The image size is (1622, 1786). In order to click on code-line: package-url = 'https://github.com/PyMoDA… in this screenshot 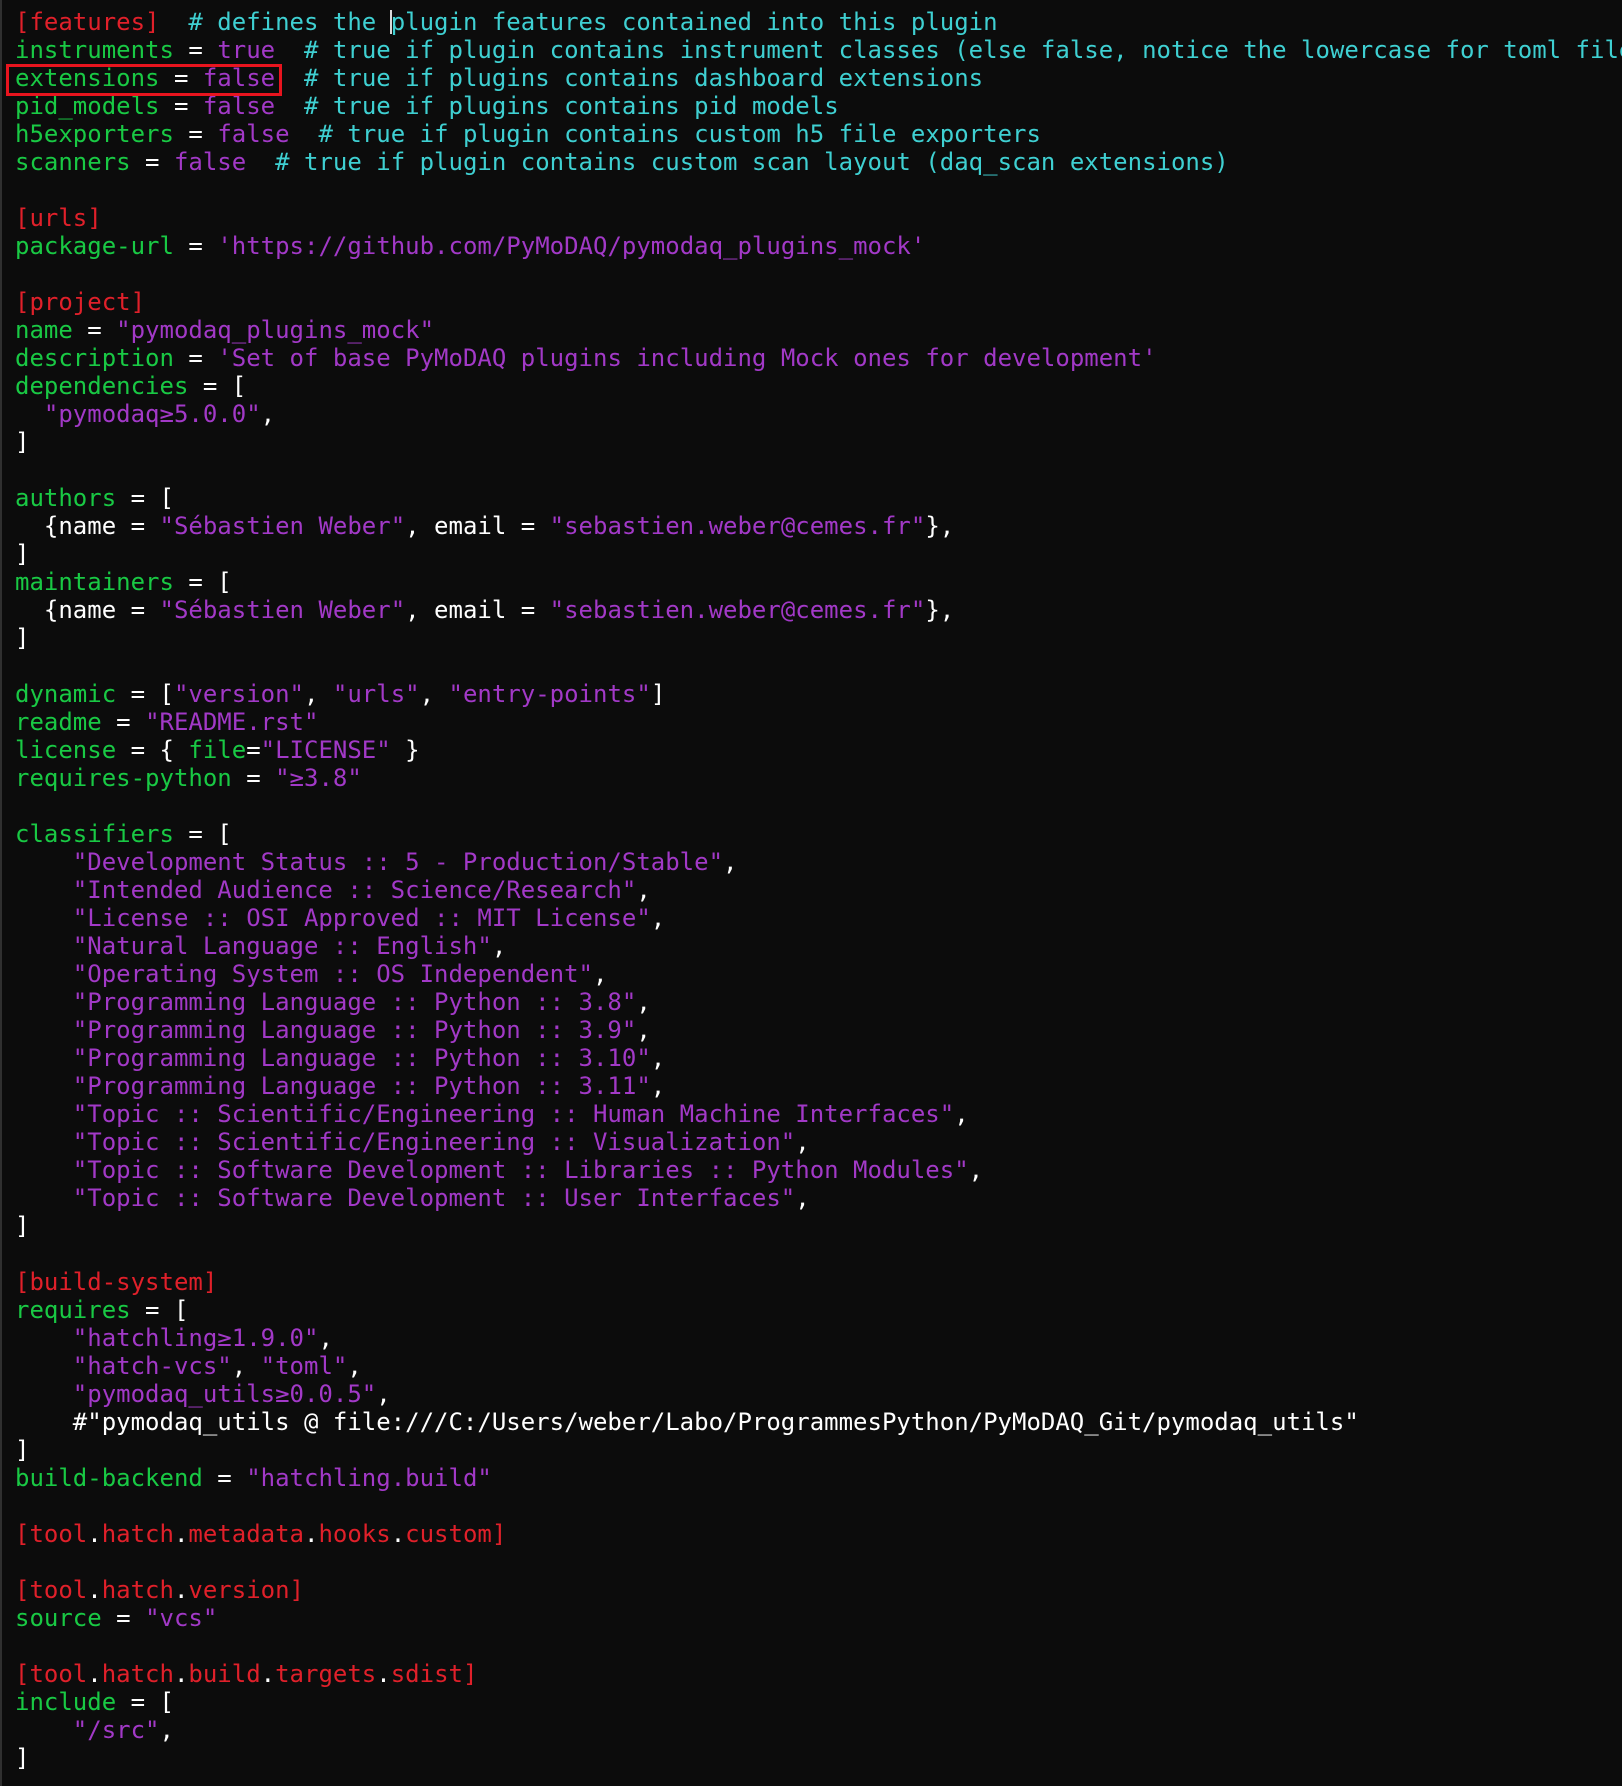, I will do `click(818, 246)`.